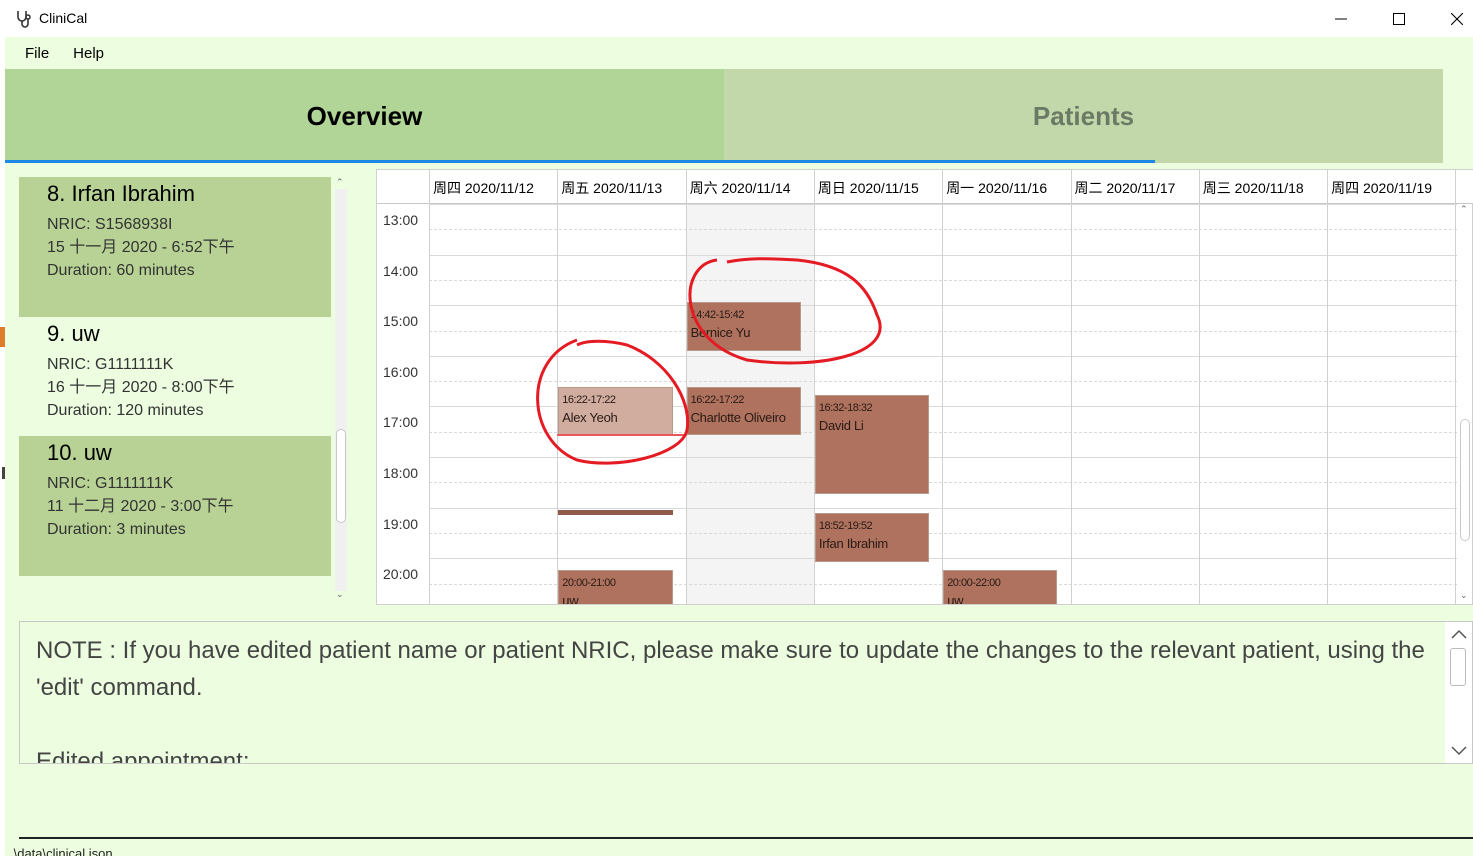  Describe the element at coordinates (845, 407) in the screenshot. I see `appointment-time: 16:32-18:32` at that location.